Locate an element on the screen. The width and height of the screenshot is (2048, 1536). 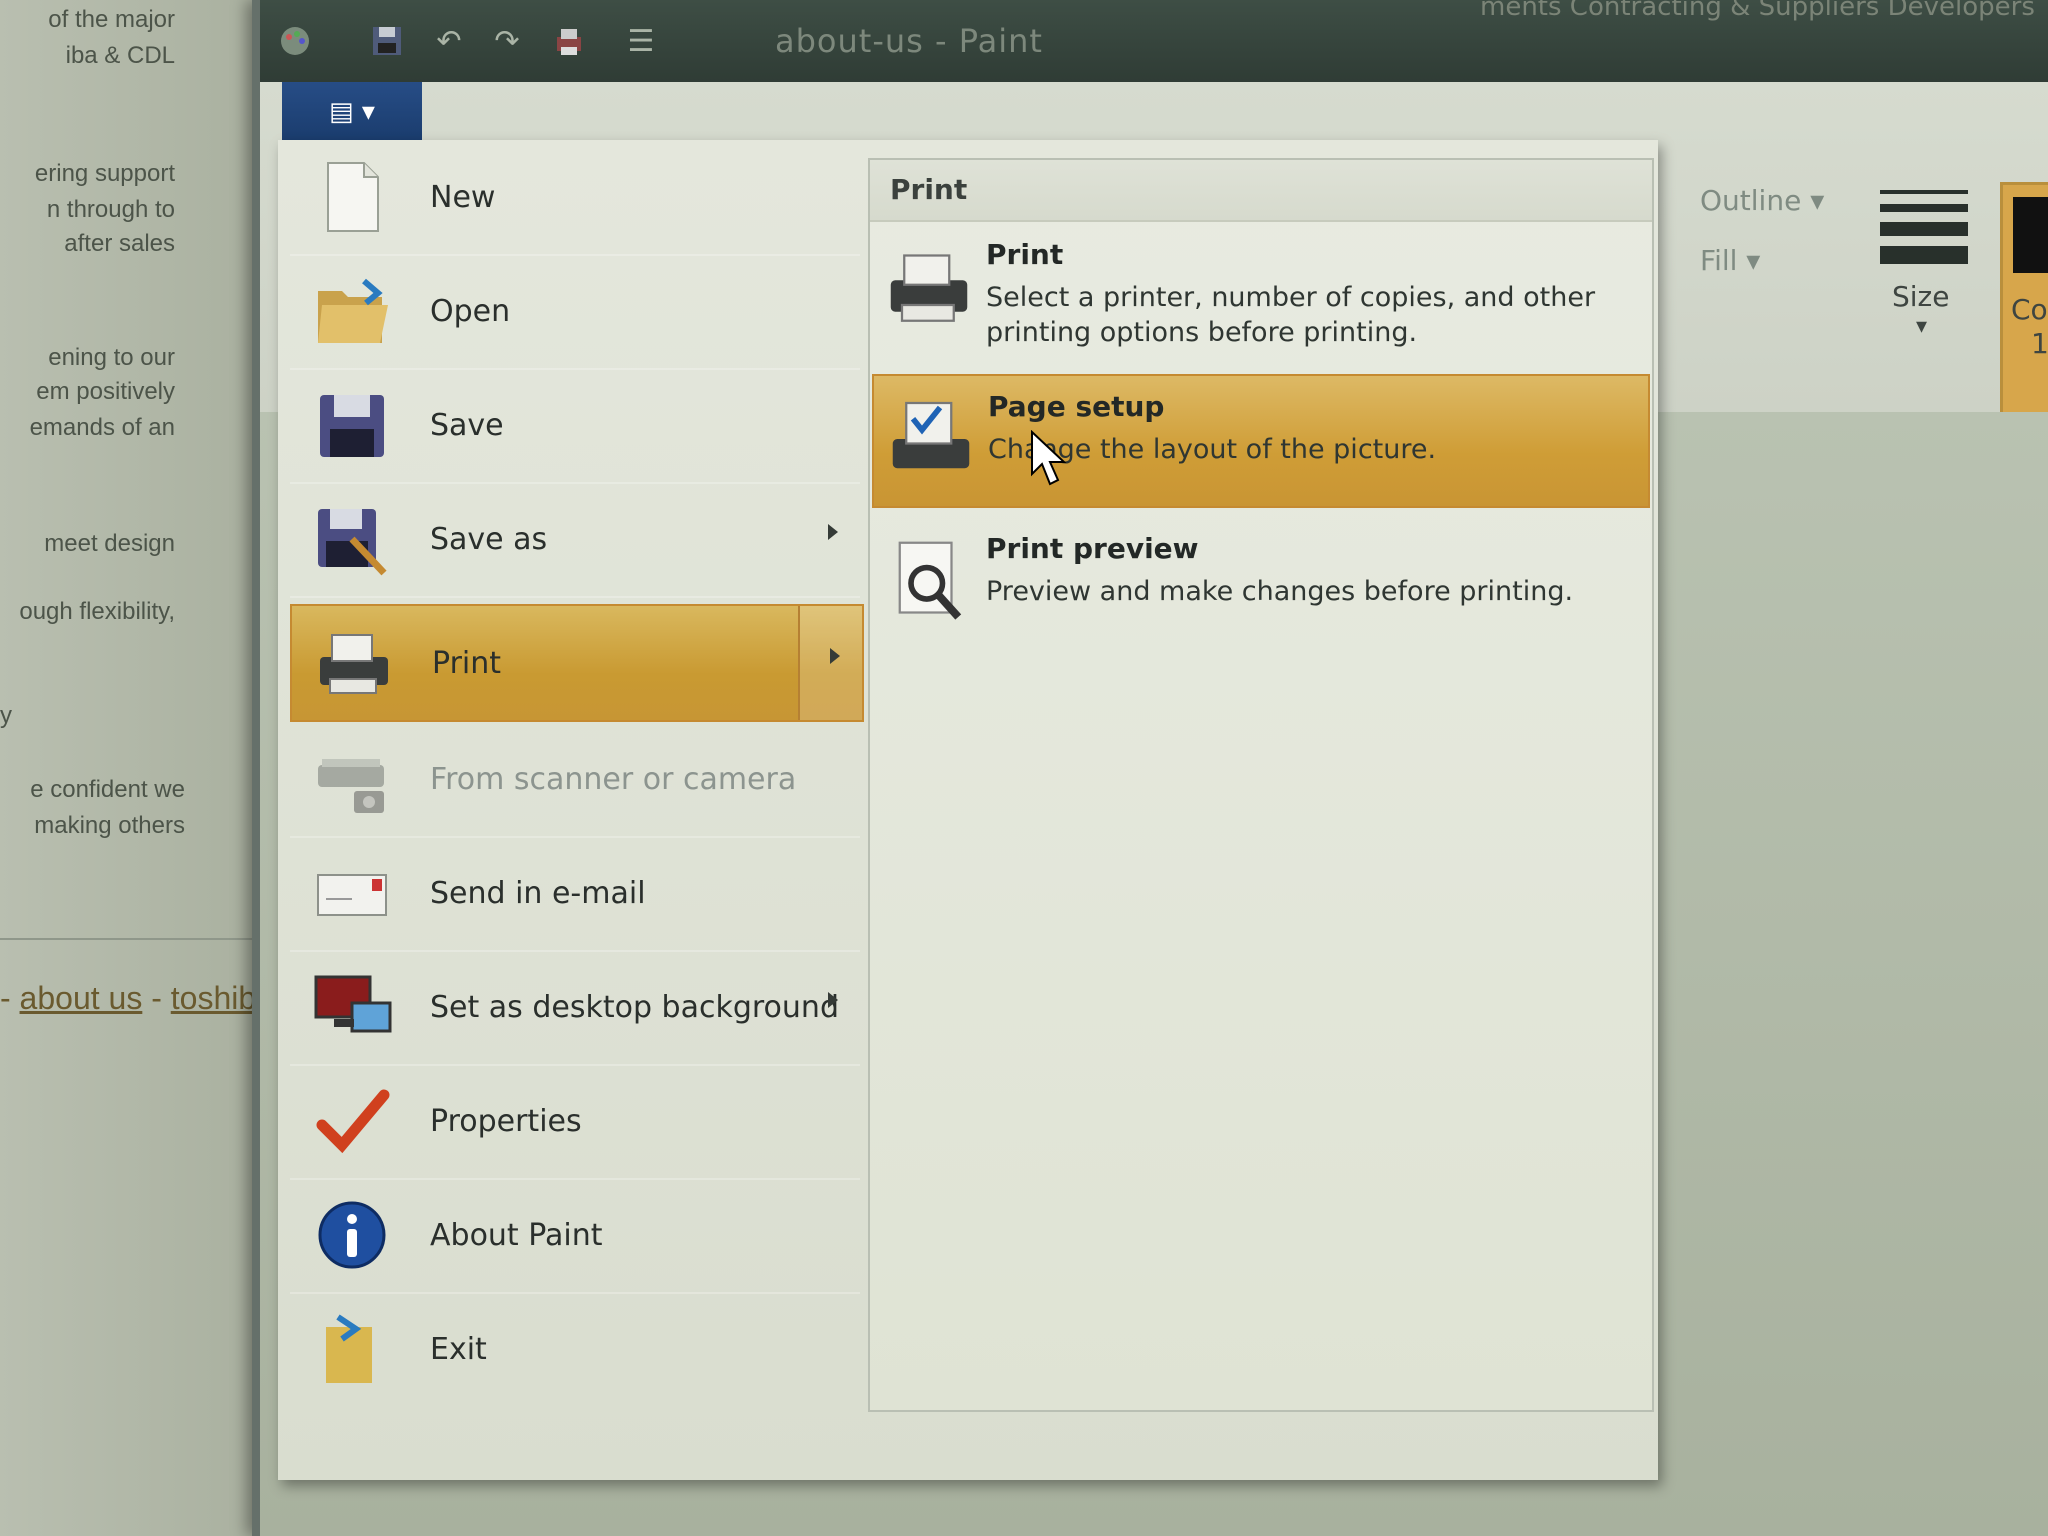
doc-text-line: e confident we is located at coordinates (107, 789).